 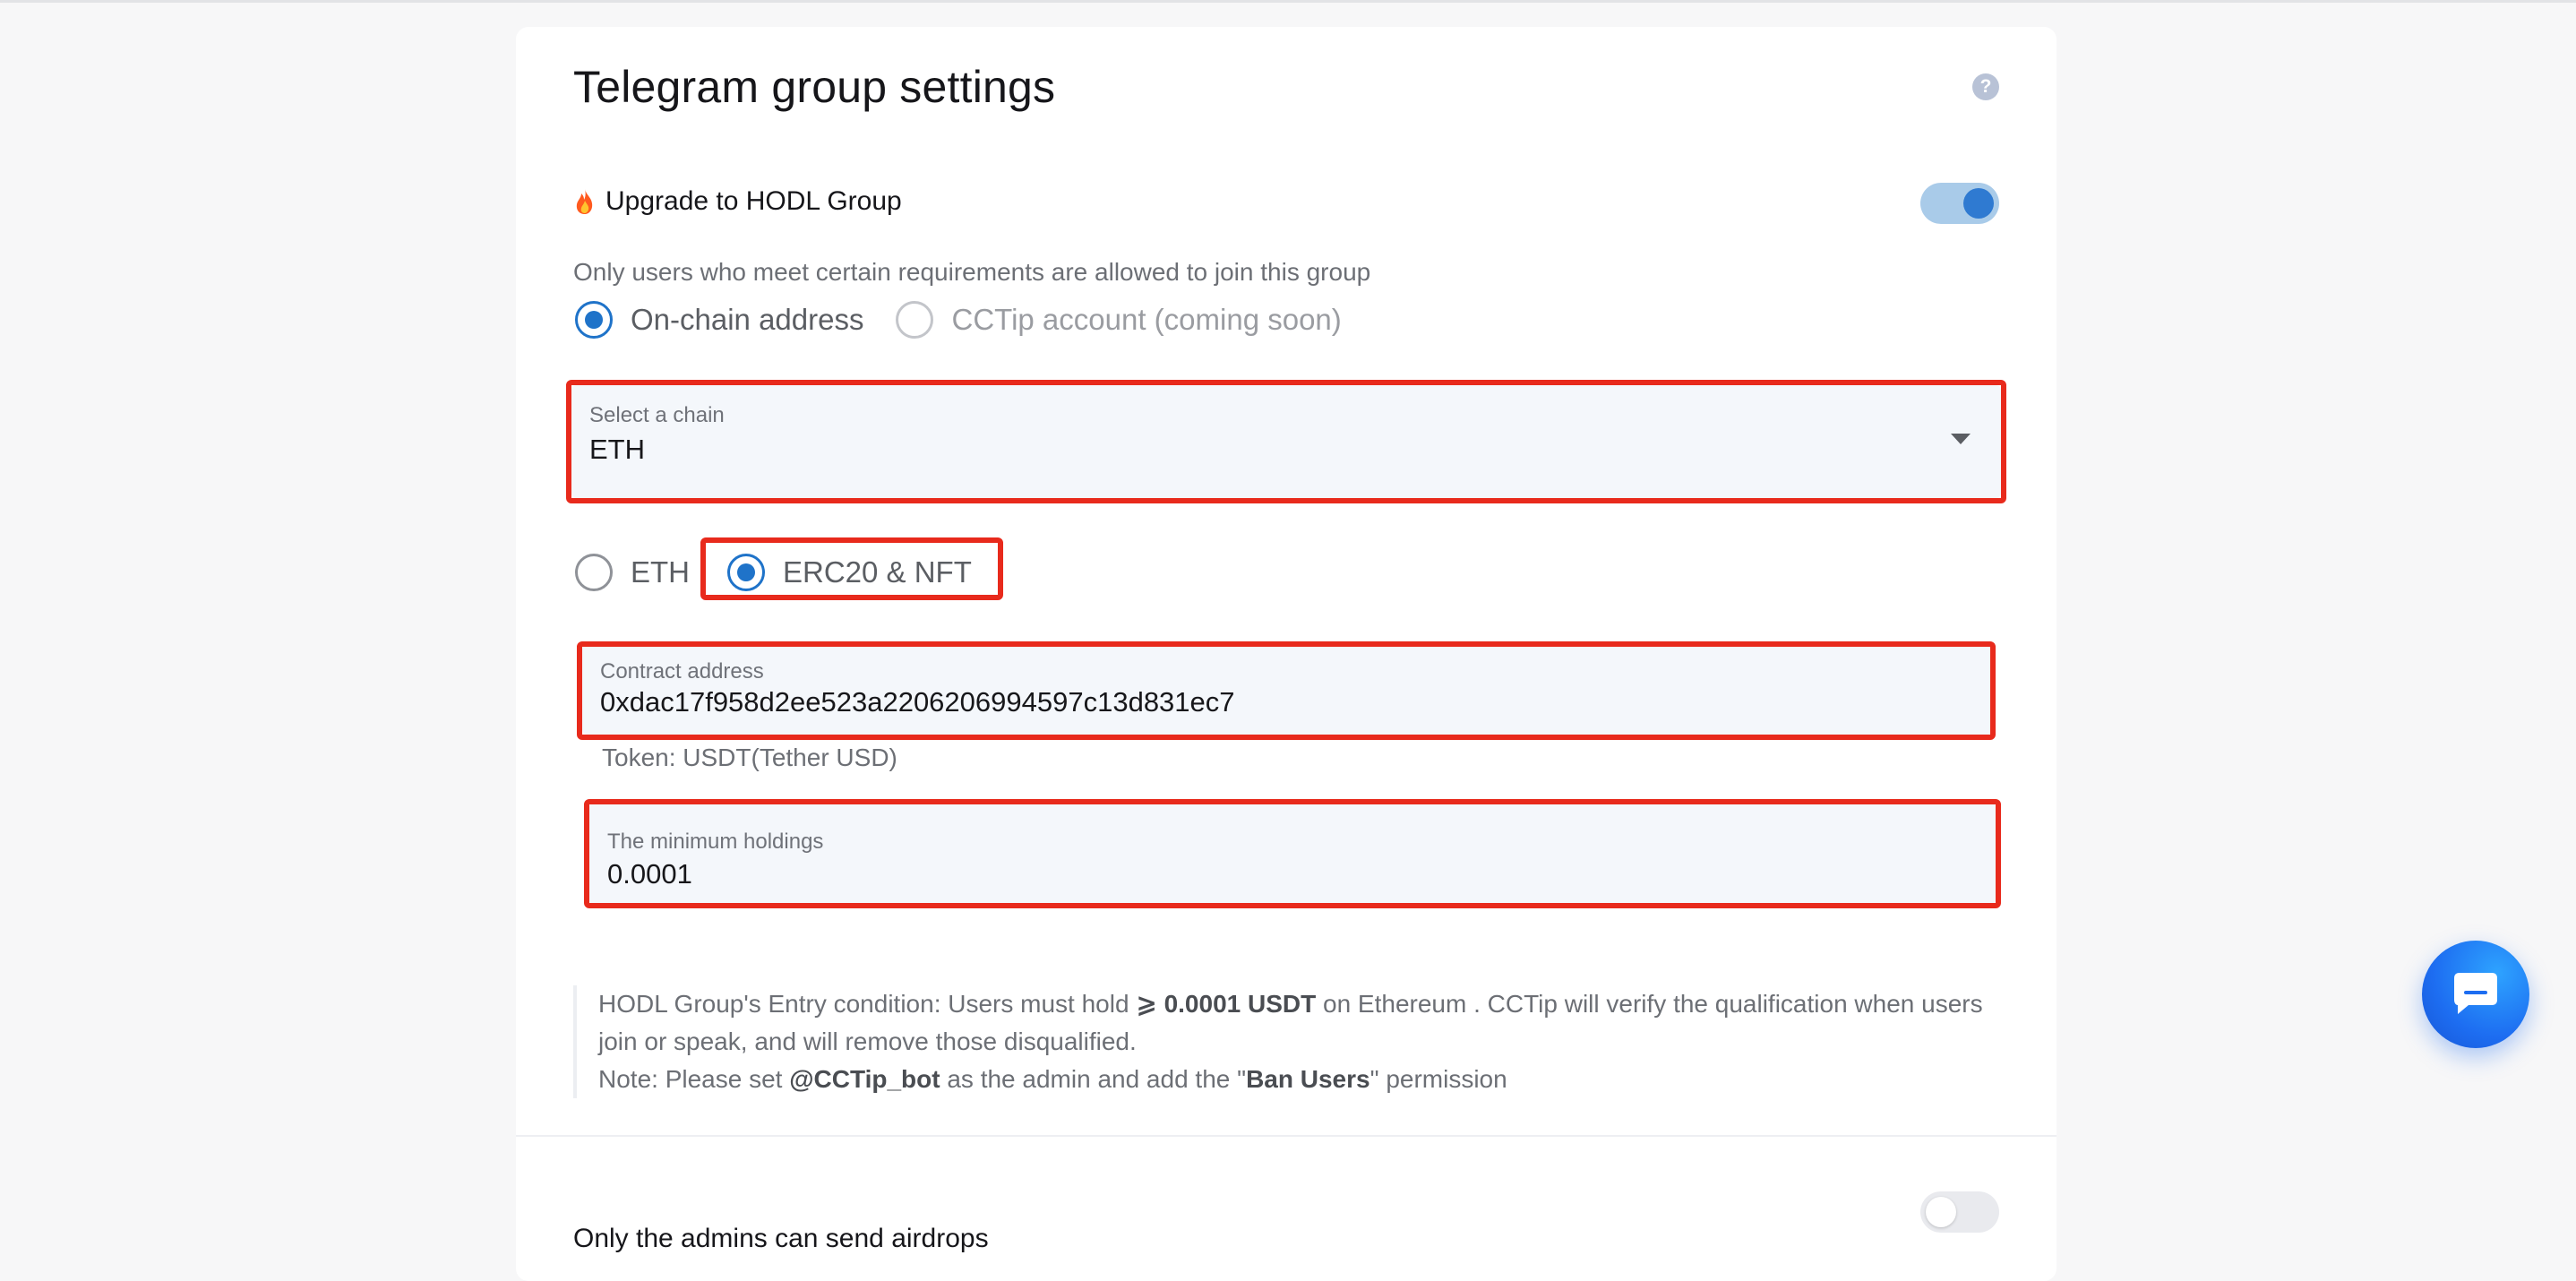 I want to click on min-holdings-field: The minimum holdings 0.0001, so click(x=1292, y=854).